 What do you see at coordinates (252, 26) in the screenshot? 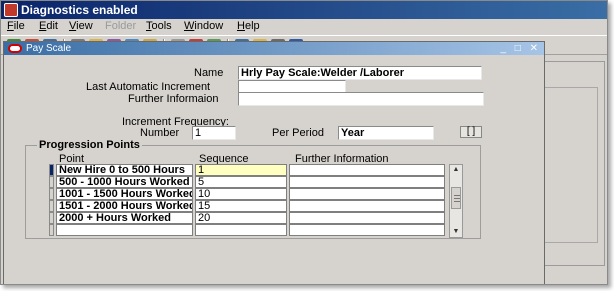
I see `menu-help-label: elp` at bounding box center [252, 26].